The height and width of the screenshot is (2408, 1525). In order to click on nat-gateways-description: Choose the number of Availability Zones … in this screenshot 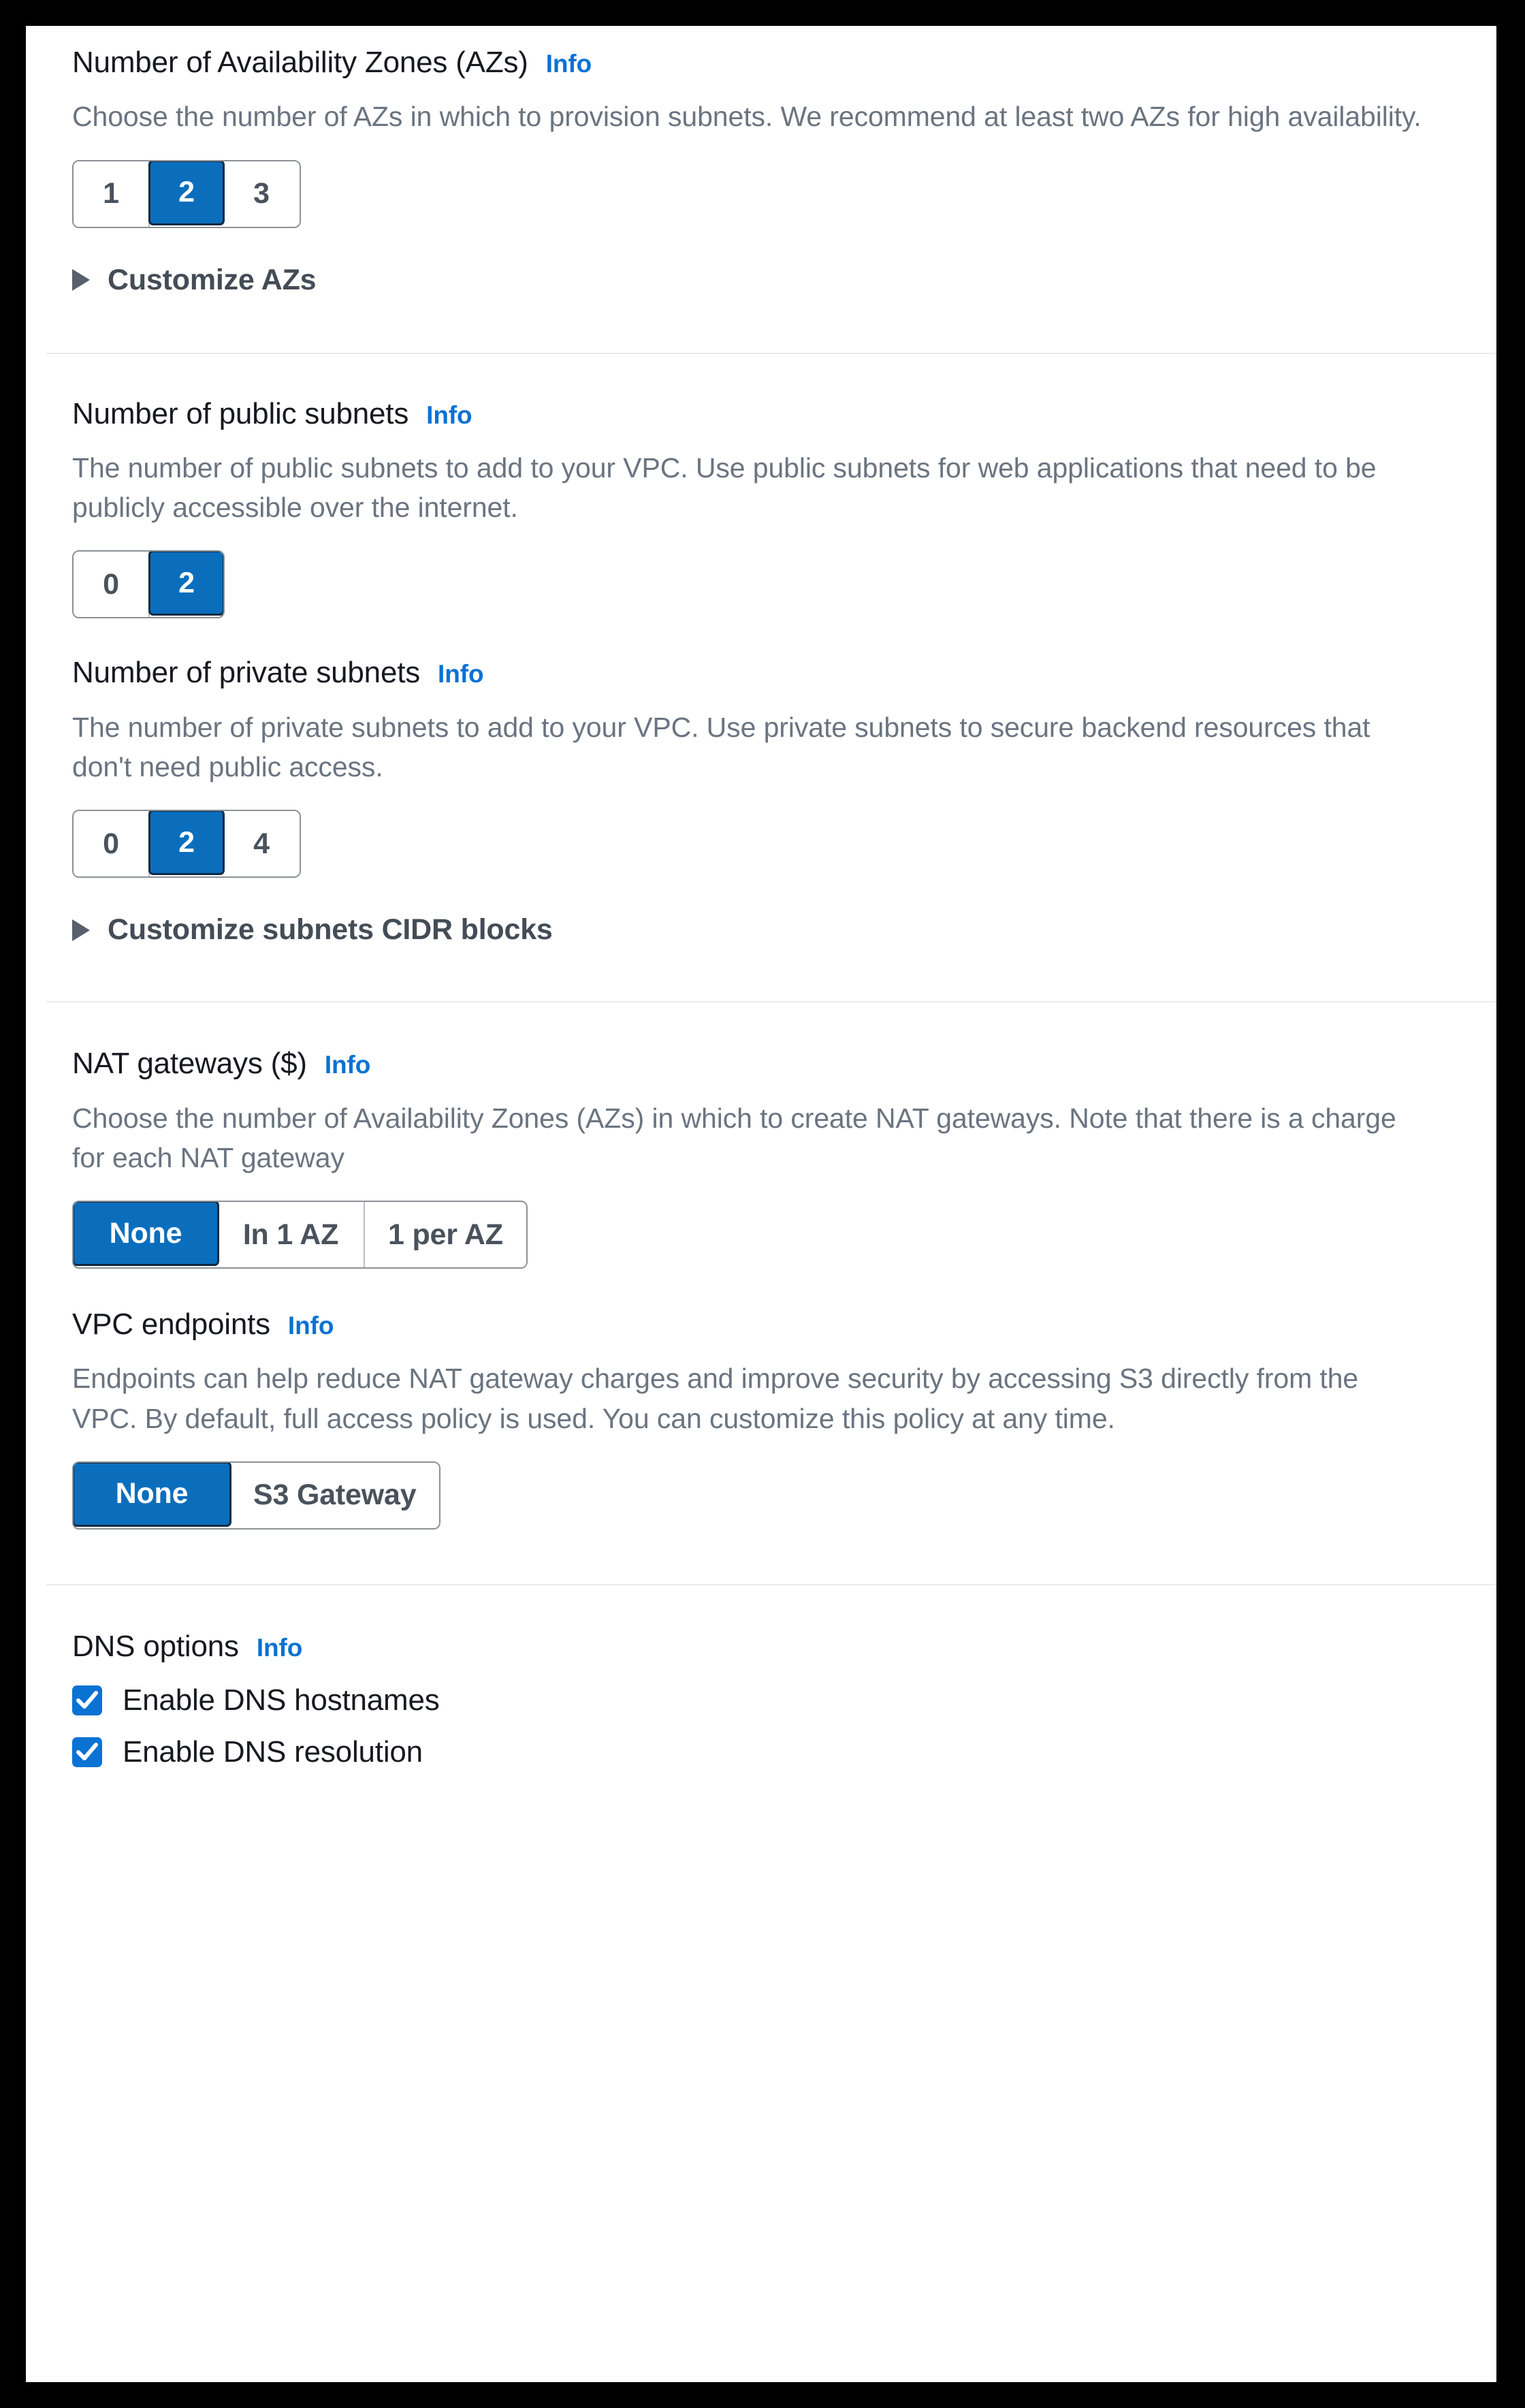, I will do `click(734, 1138)`.